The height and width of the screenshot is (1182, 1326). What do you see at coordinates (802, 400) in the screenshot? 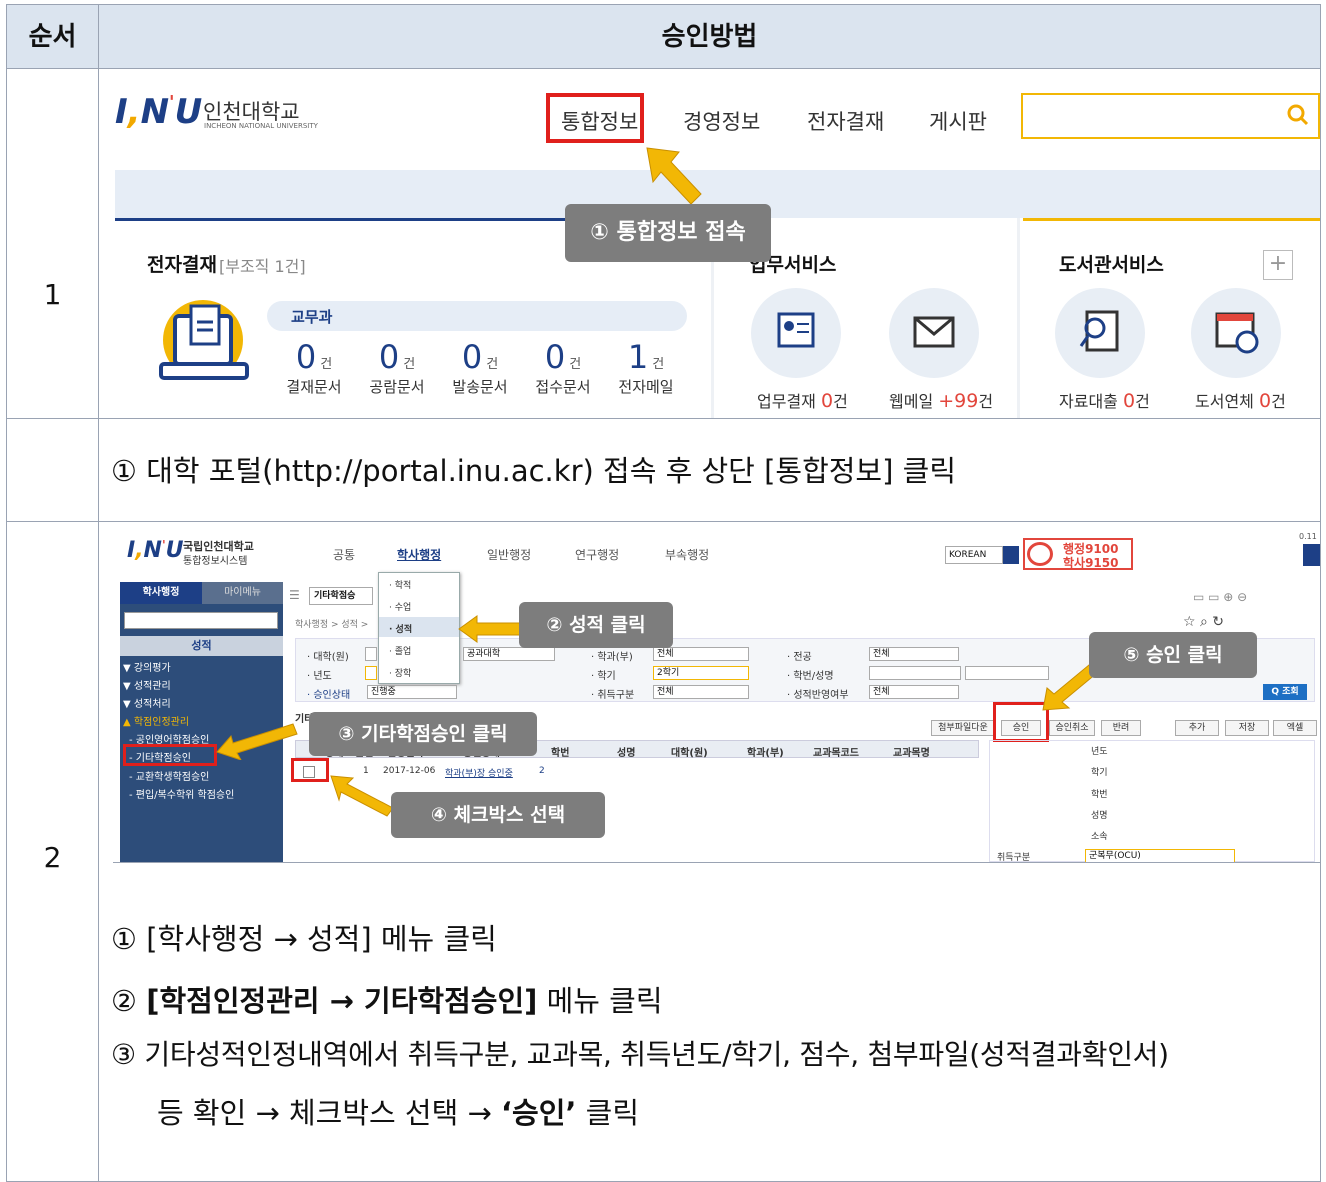
I see `svc-approval: 업무결재 0건` at bounding box center [802, 400].